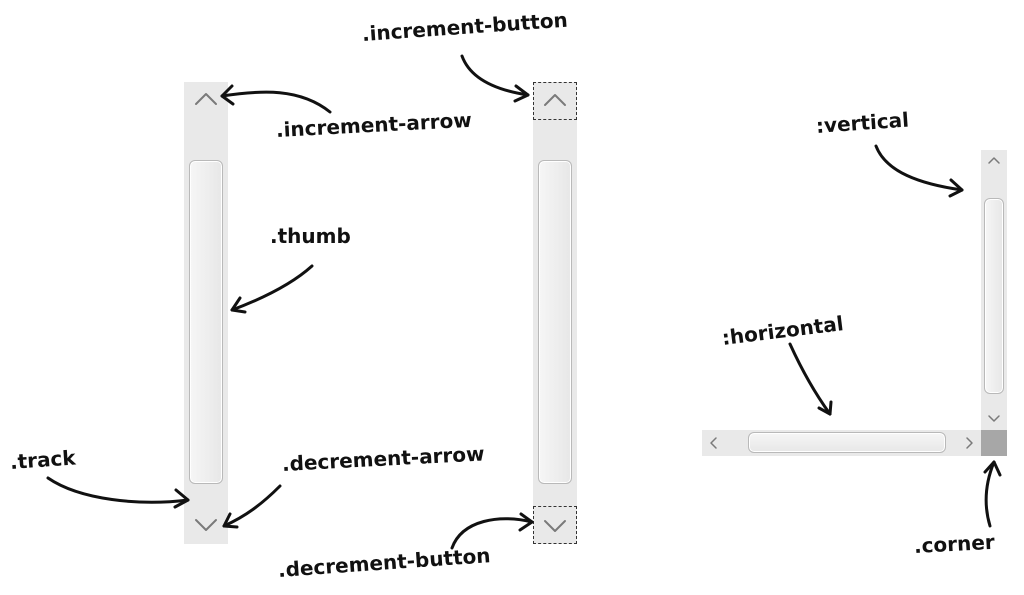 This screenshot has height=595, width=1024. What do you see at coordinates (990, 494) in the screenshot?
I see `corner-pointer` at bounding box center [990, 494].